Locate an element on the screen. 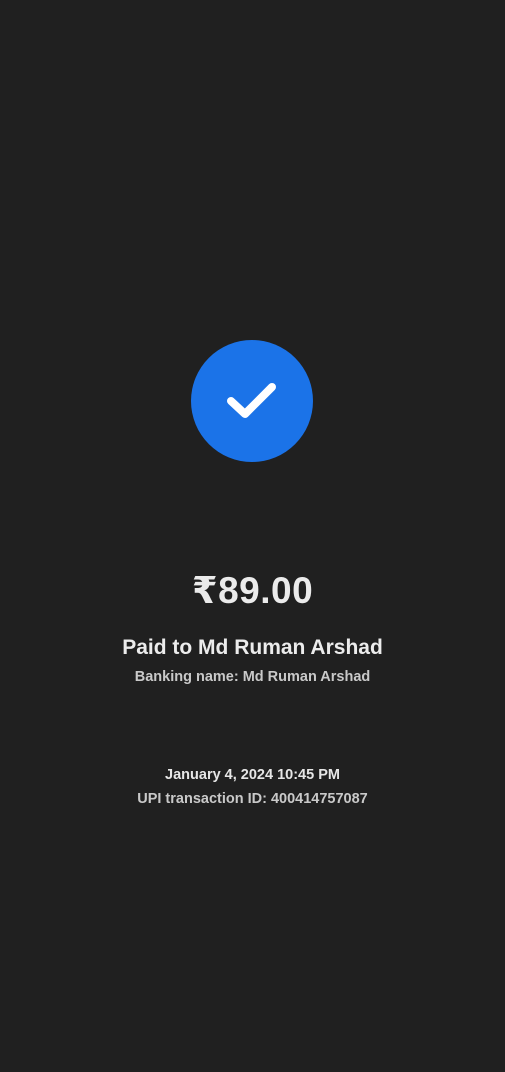 The image size is (505, 1072). transaction-id: UPI transaction ID: 400414757087 is located at coordinates (252, 799).